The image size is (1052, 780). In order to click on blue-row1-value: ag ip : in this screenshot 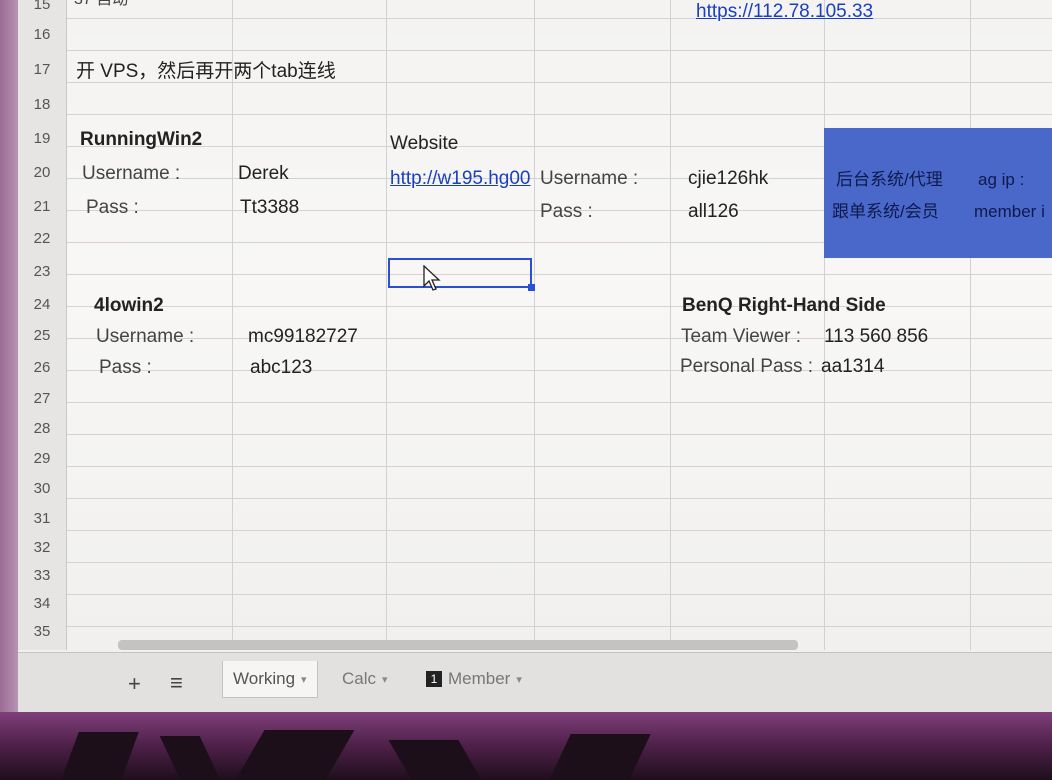, I will do `click(1001, 179)`.